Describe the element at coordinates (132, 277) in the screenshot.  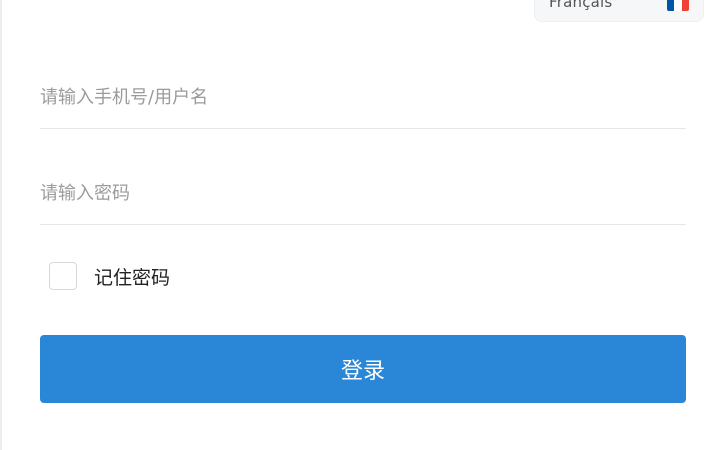
I see `remember-password-label: 记住密码` at that location.